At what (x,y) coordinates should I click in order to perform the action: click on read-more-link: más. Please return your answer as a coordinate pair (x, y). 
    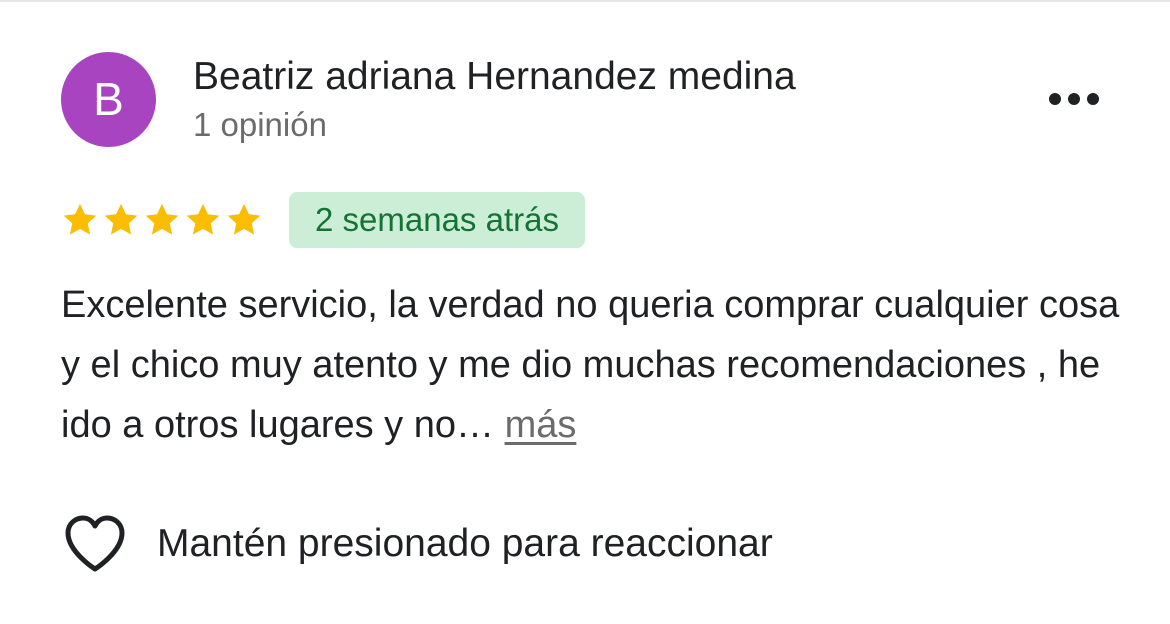
    Looking at the image, I should click on (541, 425).